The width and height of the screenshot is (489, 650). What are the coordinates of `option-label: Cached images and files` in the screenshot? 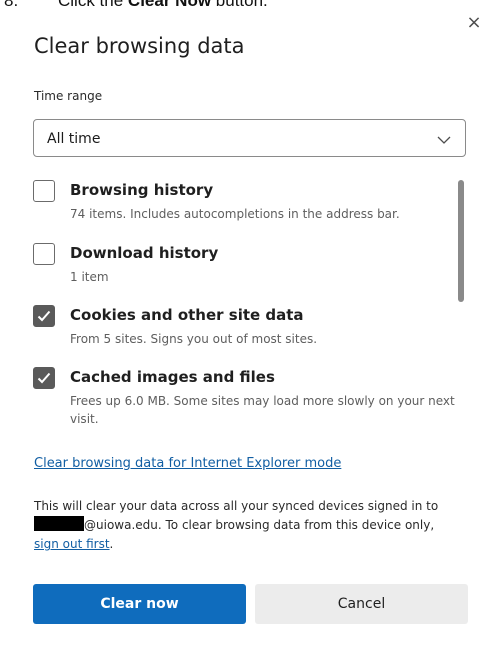 It's located at (172, 377).